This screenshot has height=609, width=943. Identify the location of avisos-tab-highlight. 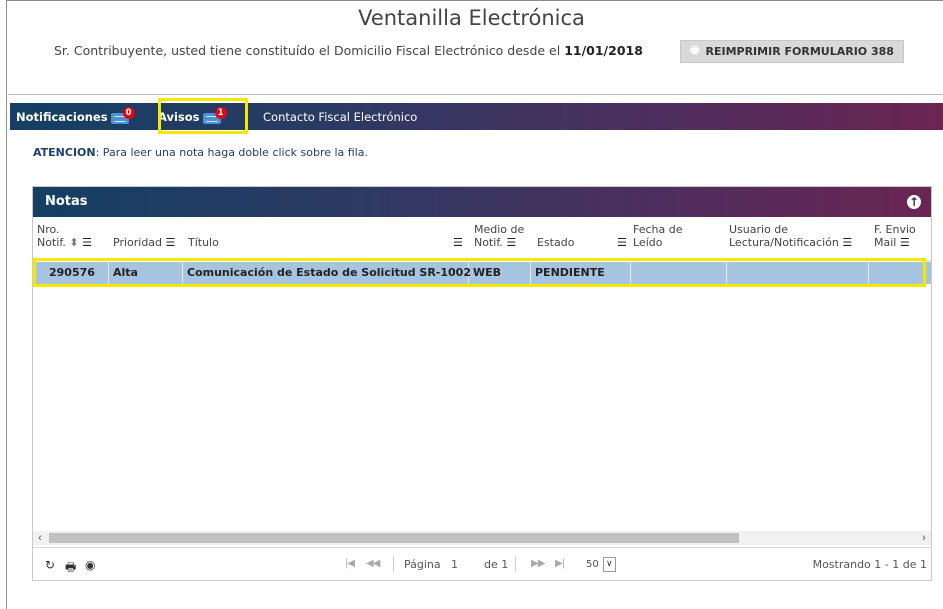
(203, 116).